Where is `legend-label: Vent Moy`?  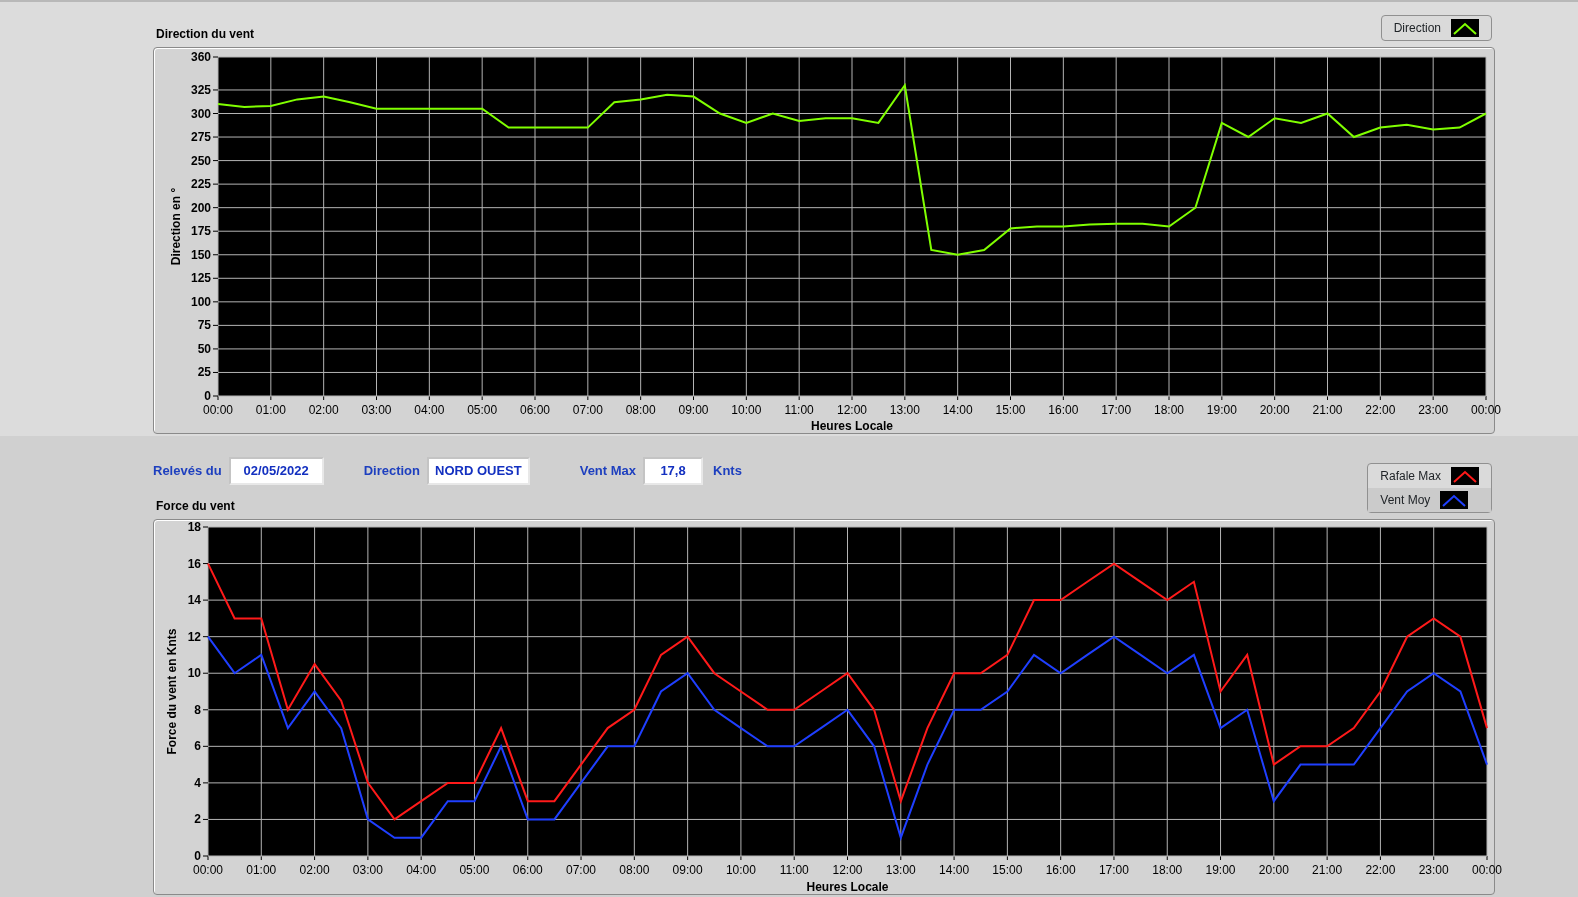 legend-label: Vent Moy is located at coordinates (1405, 500).